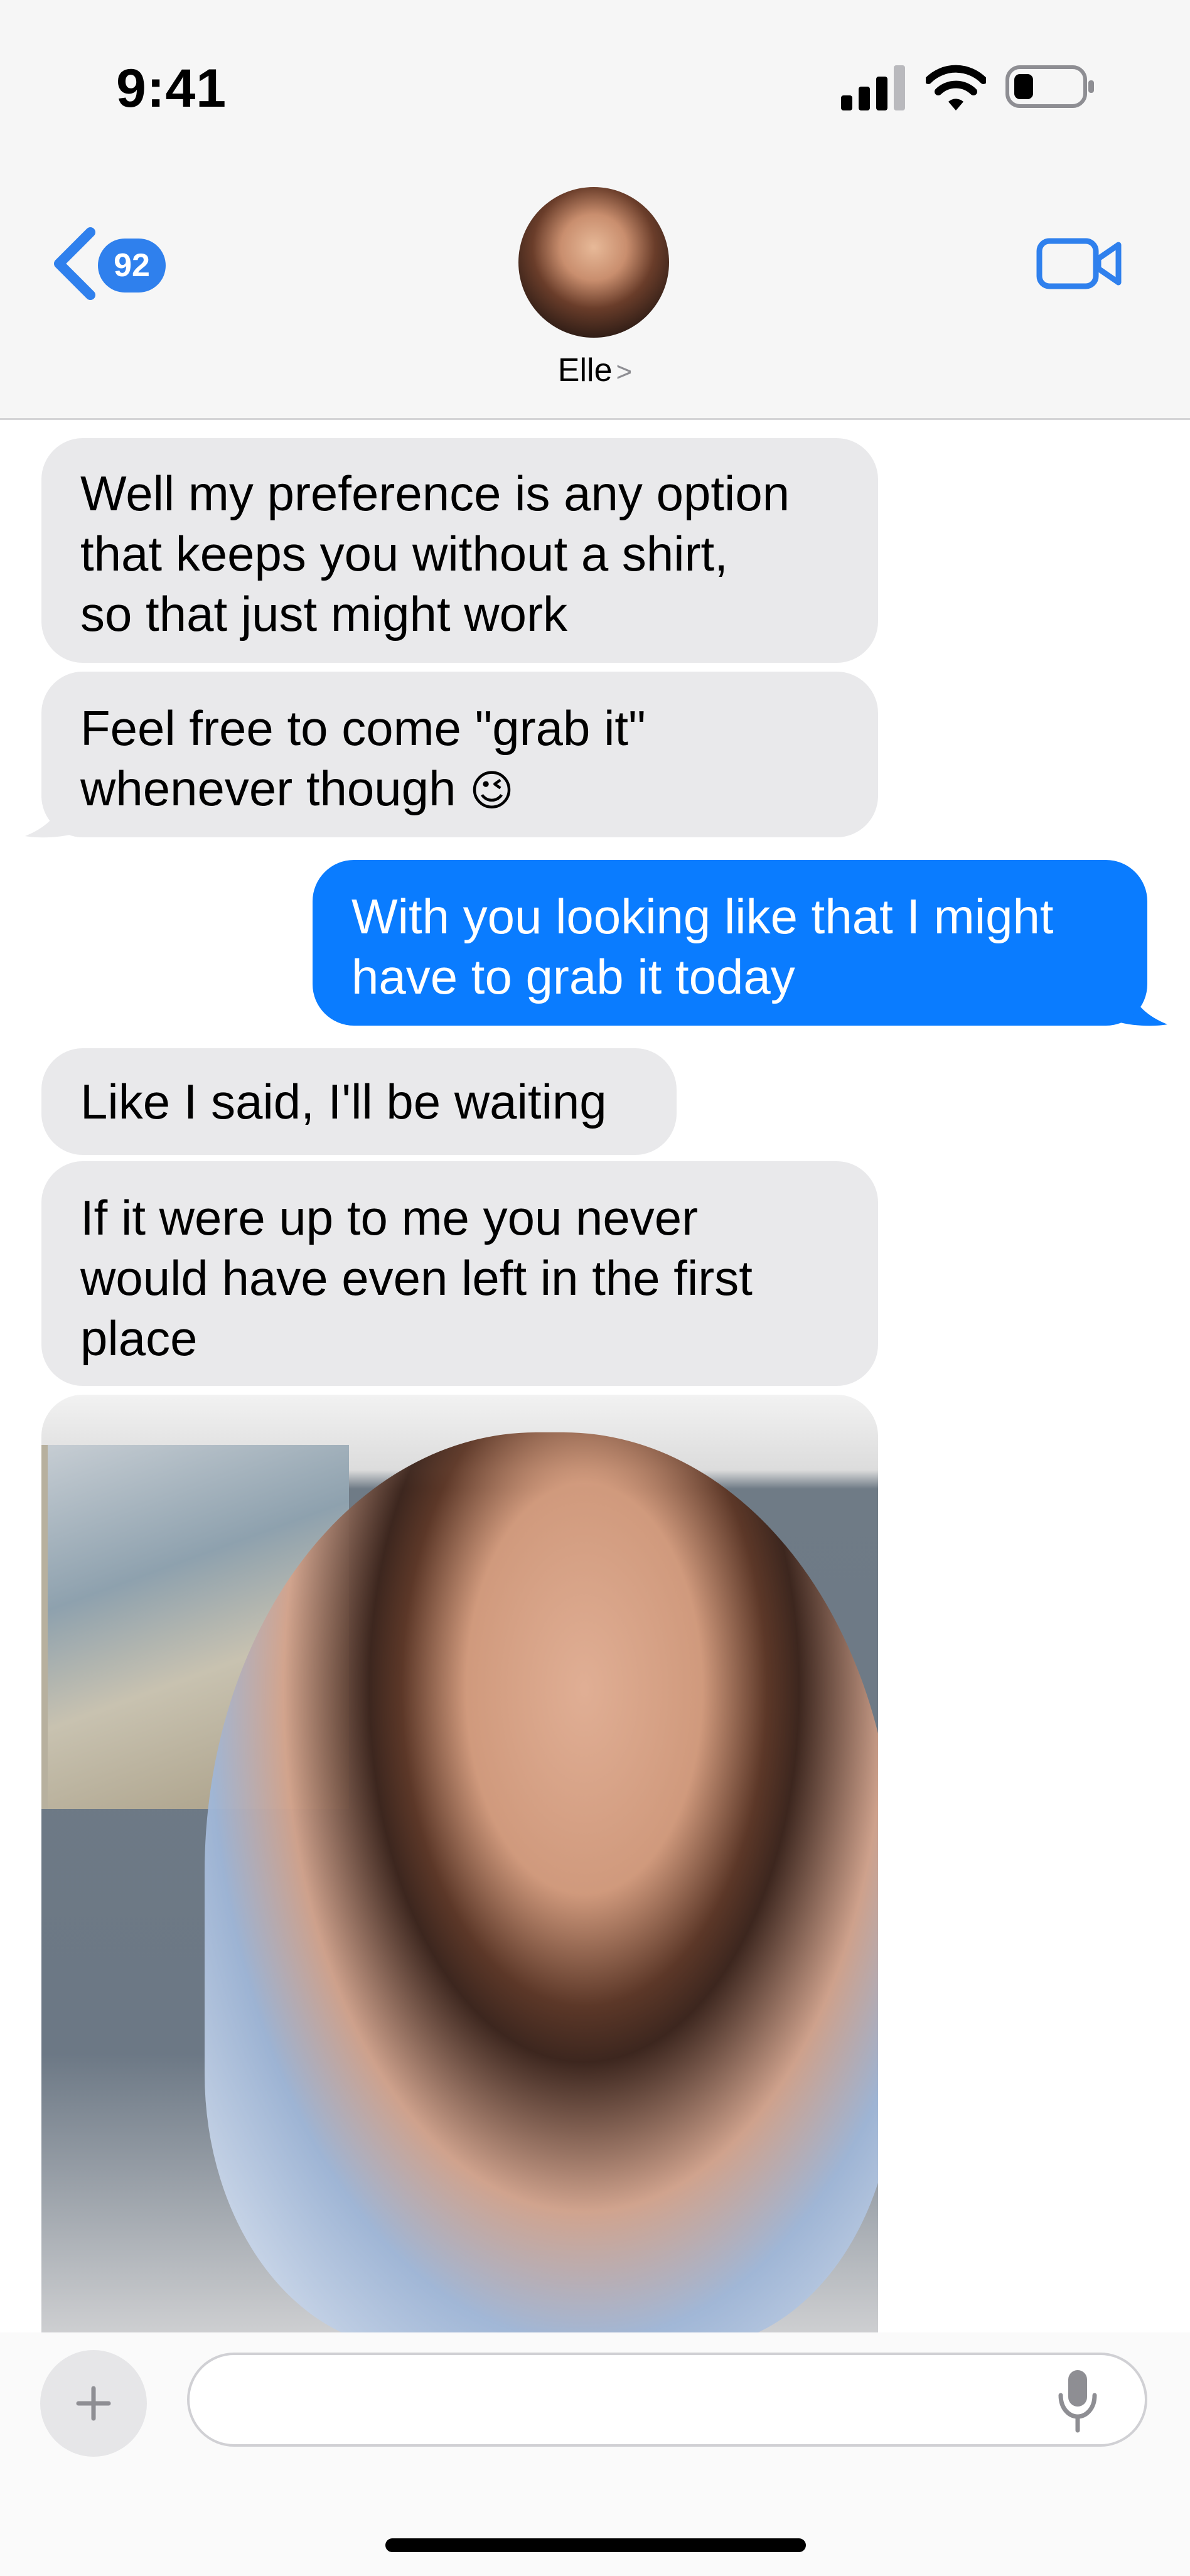 This screenshot has height=2576, width=1190. Describe the element at coordinates (1078, 2400) in the screenshot. I see `microphone-icon` at that location.